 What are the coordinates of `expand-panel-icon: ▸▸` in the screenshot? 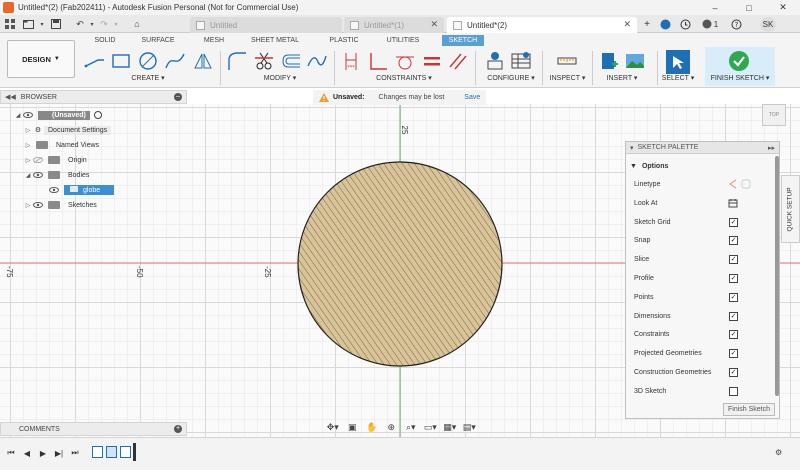 It's located at (771, 148).